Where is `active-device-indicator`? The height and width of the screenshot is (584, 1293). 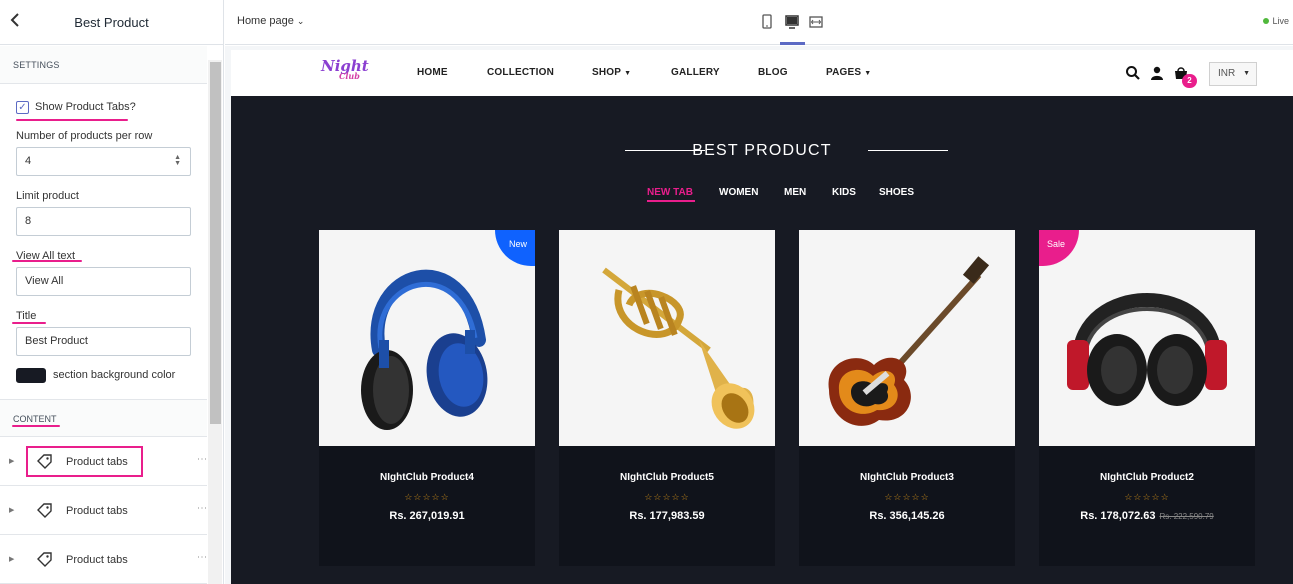
active-device-indicator is located at coordinates (792, 43).